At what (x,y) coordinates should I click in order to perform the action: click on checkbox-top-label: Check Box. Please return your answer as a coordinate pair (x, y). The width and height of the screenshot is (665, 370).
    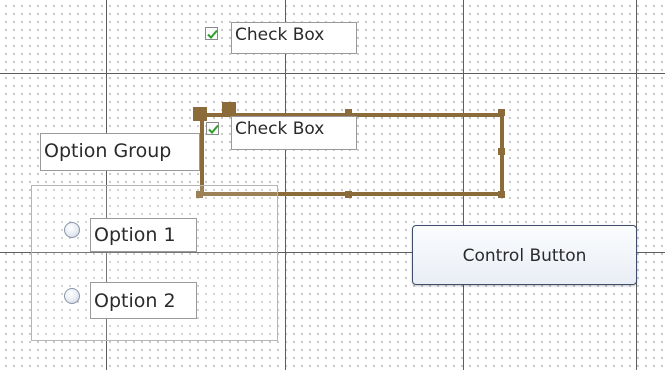
    Looking at the image, I should click on (294, 38).